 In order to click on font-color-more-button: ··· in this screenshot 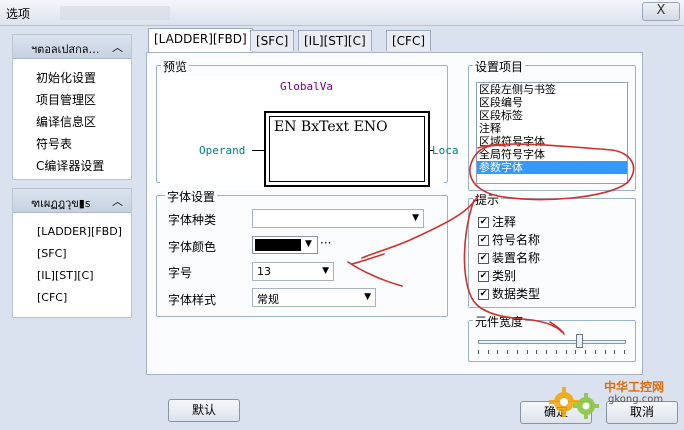, I will do `click(325, 243)`.